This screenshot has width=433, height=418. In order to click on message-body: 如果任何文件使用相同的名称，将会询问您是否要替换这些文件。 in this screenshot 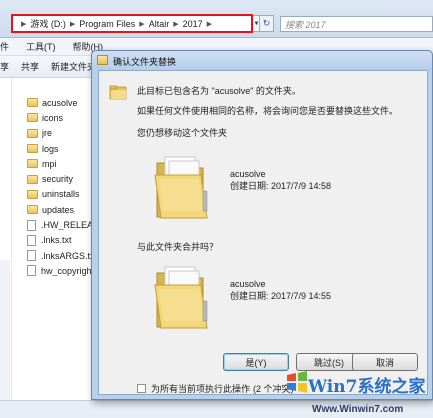, I will do `click(268, 111)`.